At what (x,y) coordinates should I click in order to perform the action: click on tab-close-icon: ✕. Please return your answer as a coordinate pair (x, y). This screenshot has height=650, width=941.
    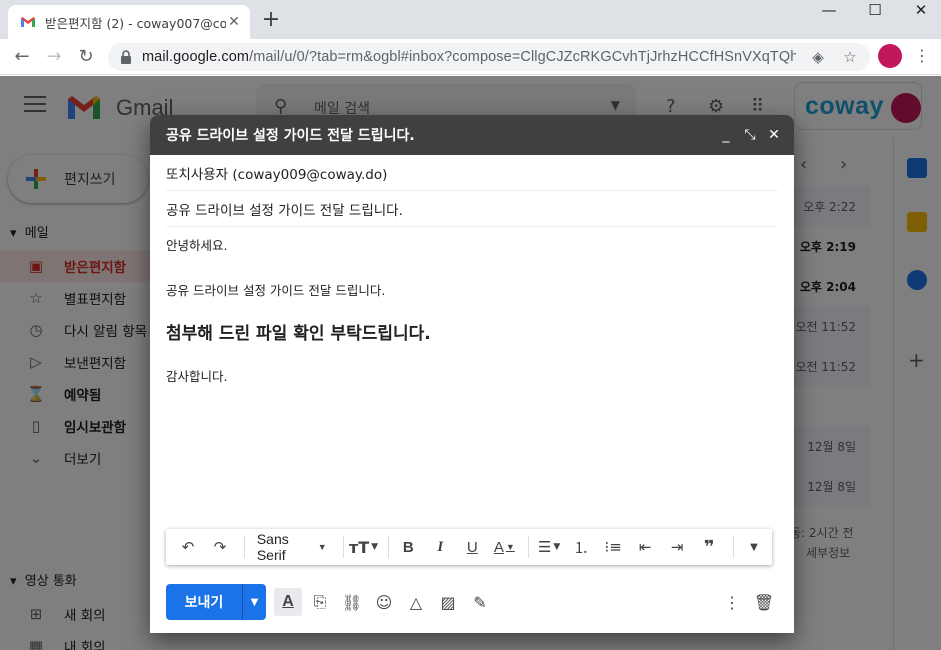
    Looking at the image, I should click on (234, 22).